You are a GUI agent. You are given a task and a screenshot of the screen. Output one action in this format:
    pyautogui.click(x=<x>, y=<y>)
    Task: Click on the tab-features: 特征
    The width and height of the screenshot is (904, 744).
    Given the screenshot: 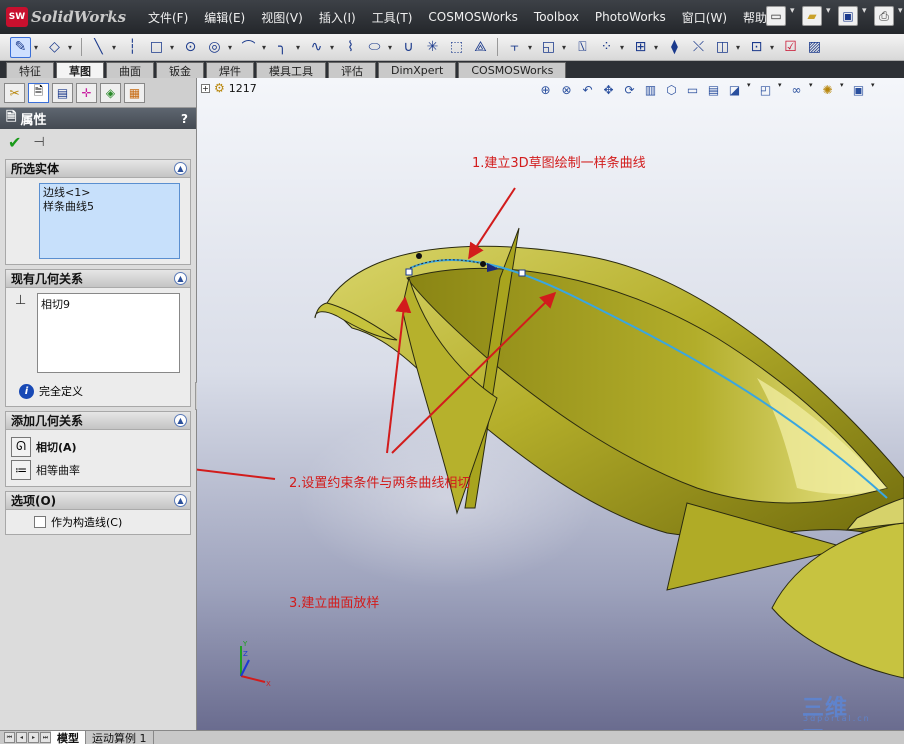 What is the action you would take?
    pyautogui.click(x=30, y=70)
    